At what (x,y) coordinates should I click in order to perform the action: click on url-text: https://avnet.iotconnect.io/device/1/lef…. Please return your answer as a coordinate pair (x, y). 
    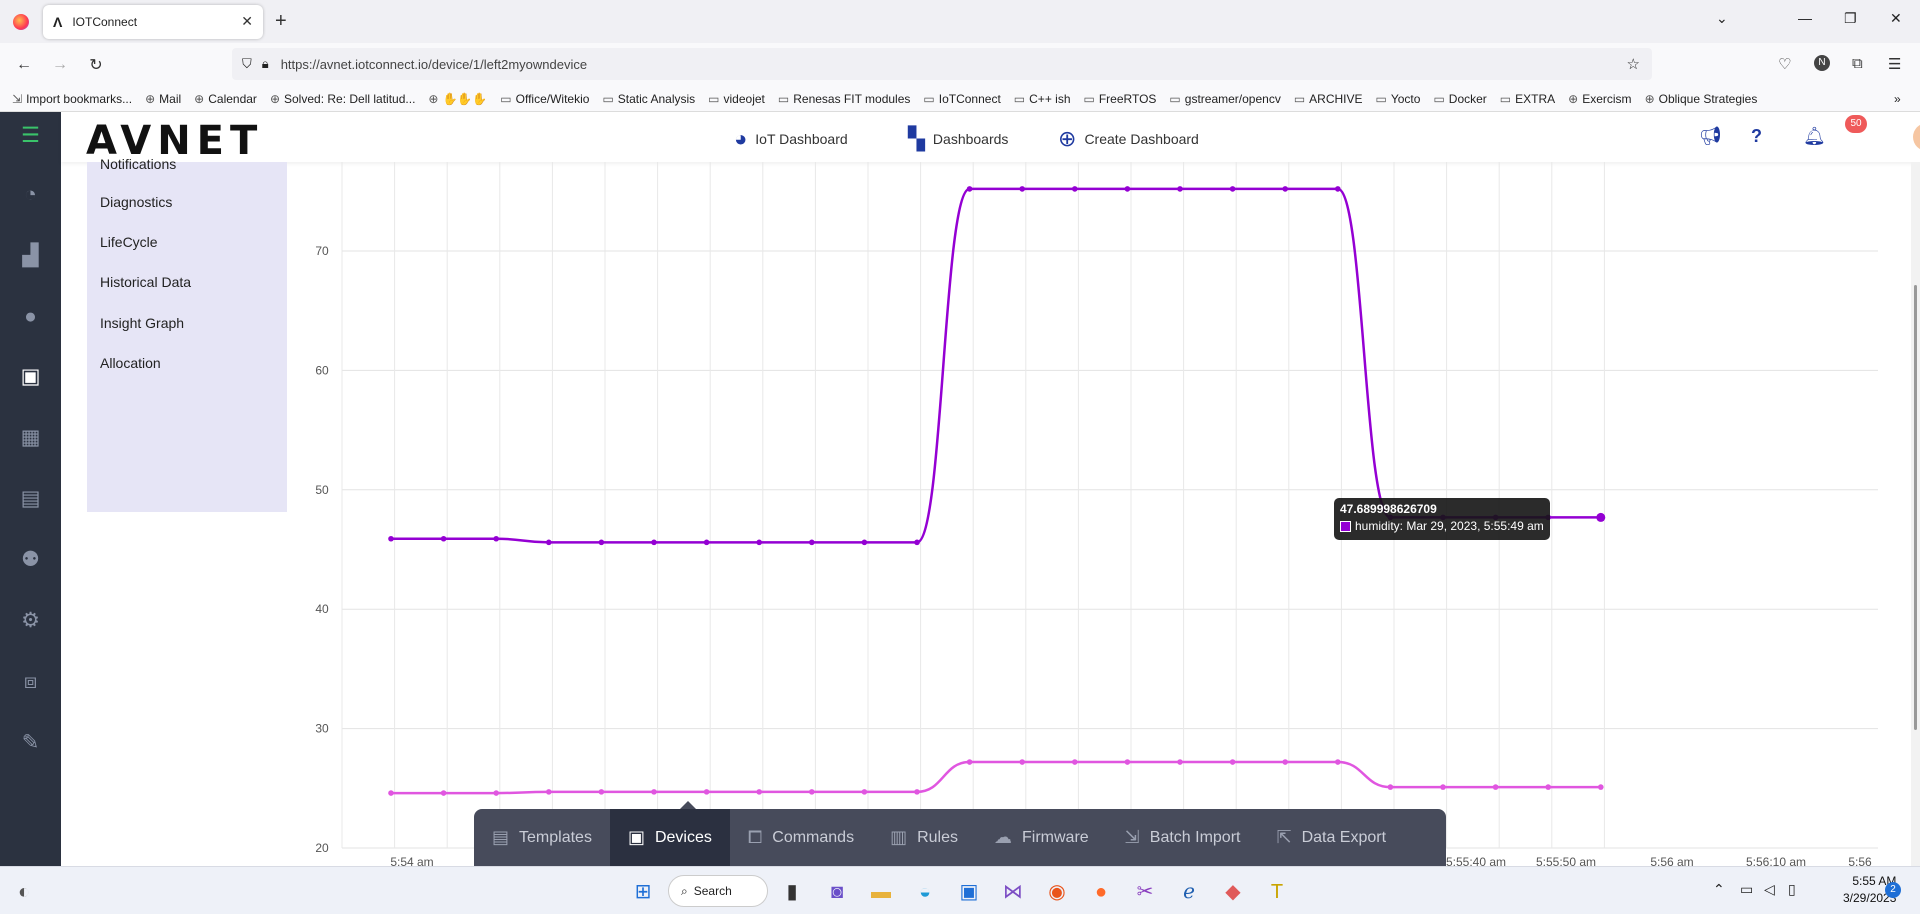
    Looking at the image, I should click on (434, 64).